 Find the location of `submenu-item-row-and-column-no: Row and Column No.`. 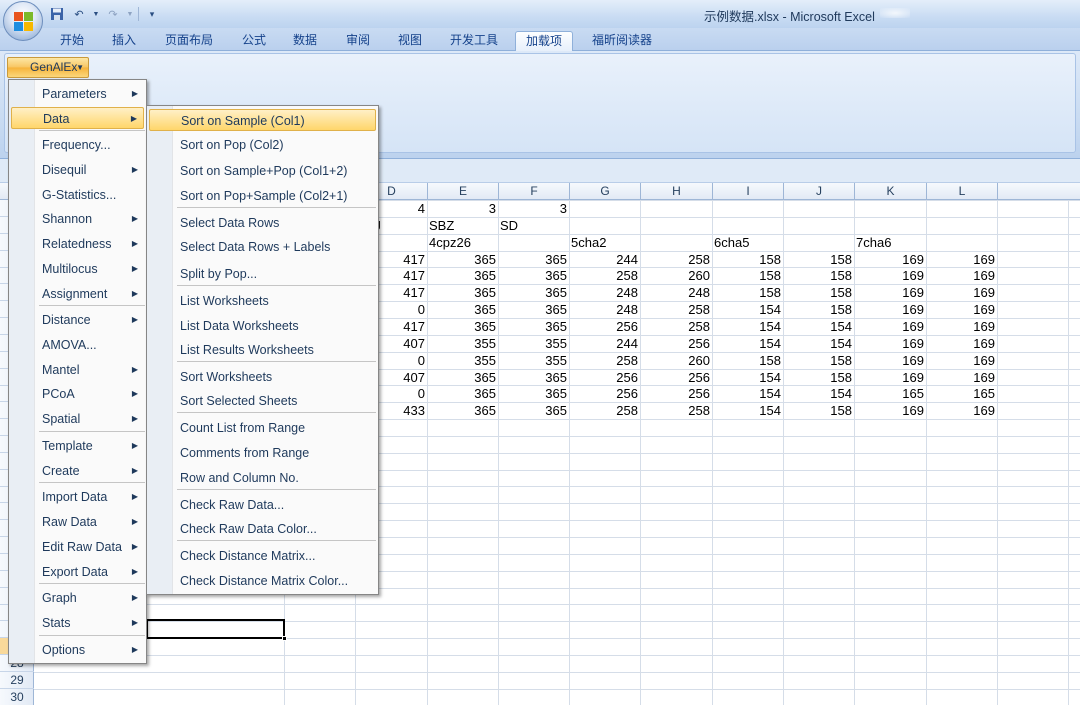

submenu-item-row-and-column-no: Row and Column No. is located at coordinates (262, 478).